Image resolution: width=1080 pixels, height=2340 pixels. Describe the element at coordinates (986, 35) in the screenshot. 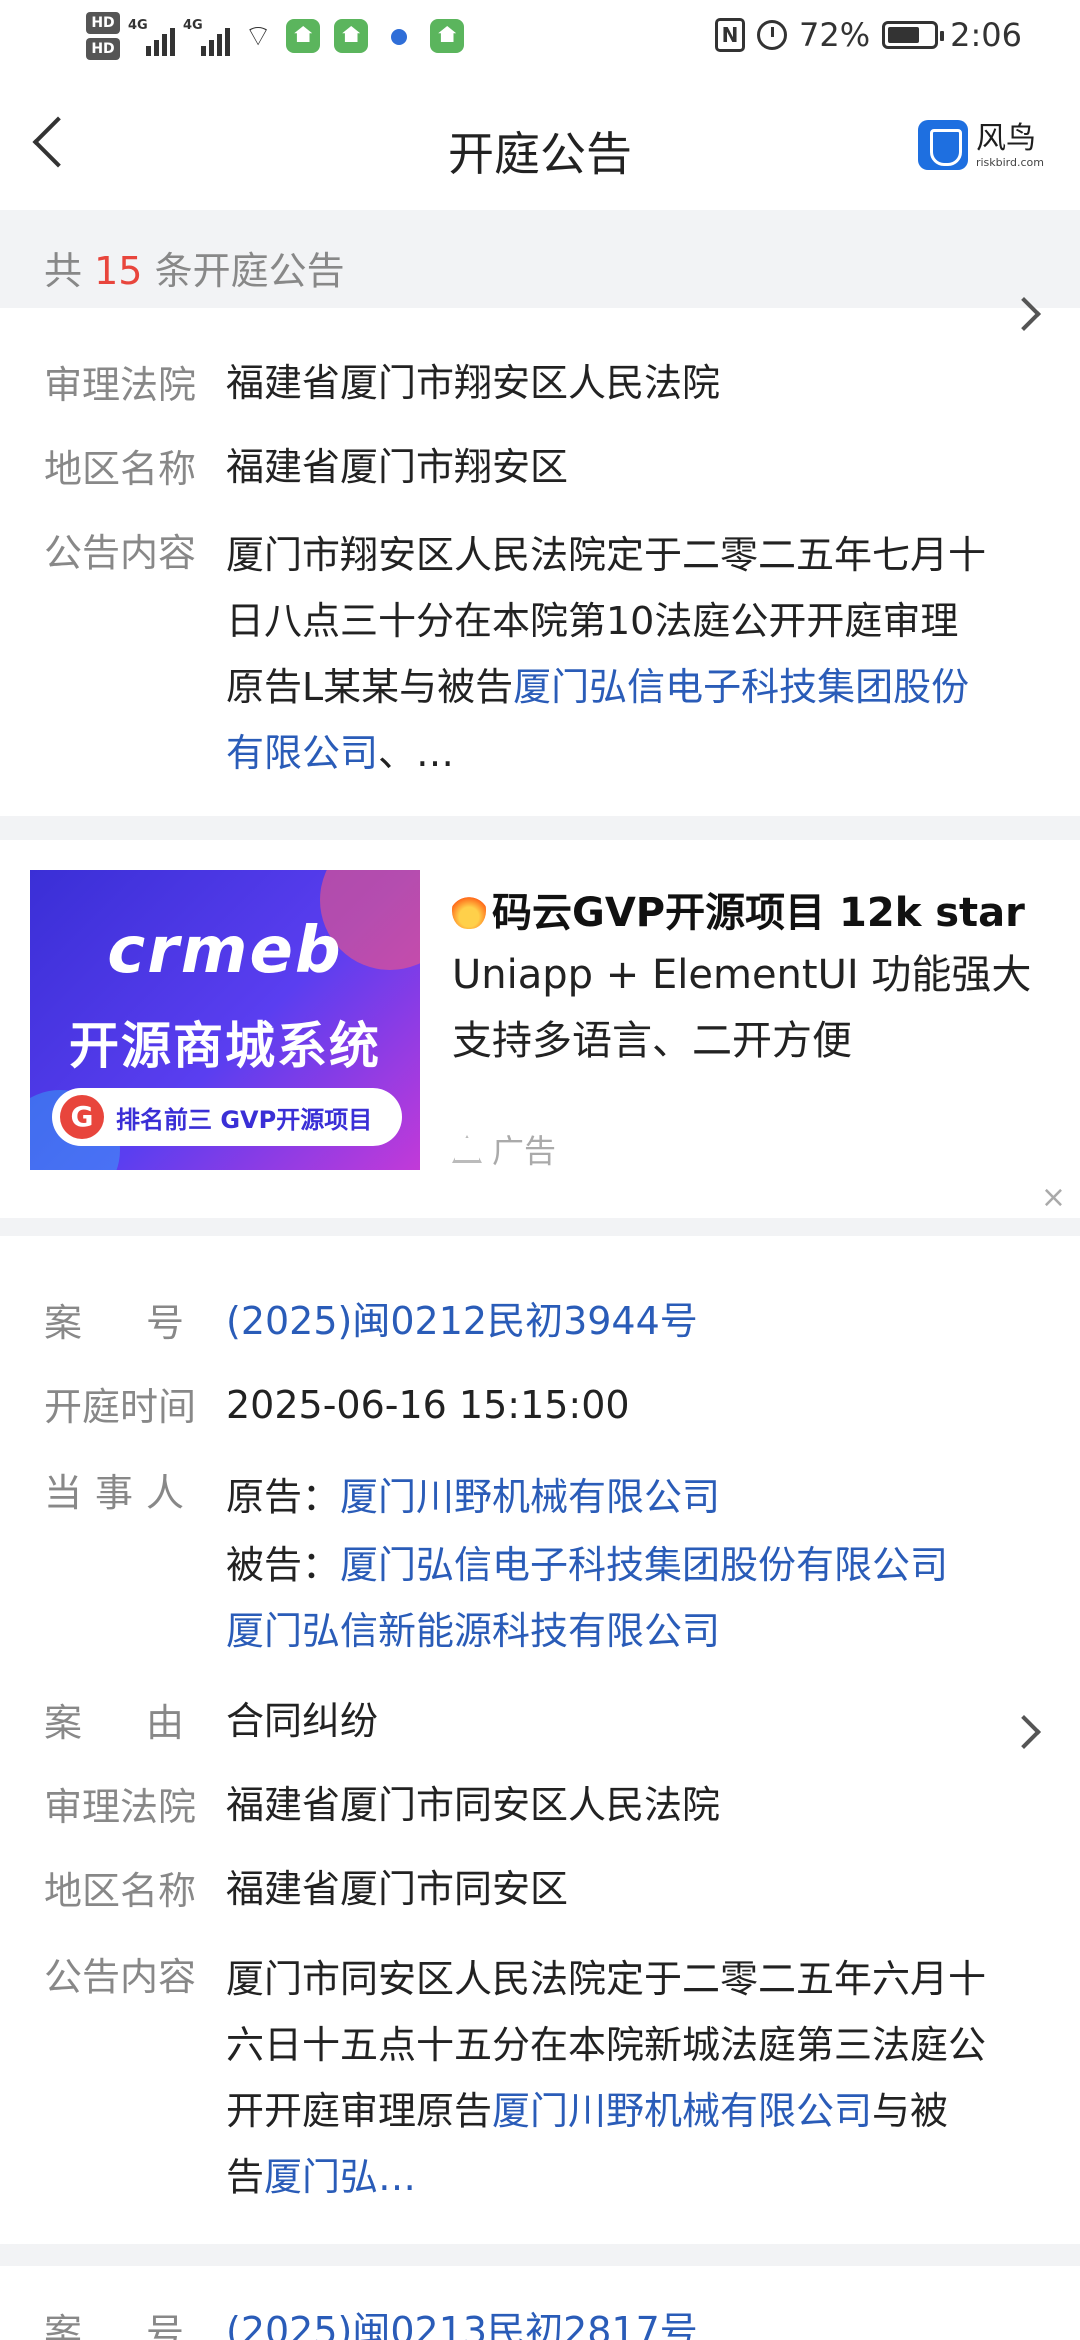

I see `clock-time: 2:06` at that location.